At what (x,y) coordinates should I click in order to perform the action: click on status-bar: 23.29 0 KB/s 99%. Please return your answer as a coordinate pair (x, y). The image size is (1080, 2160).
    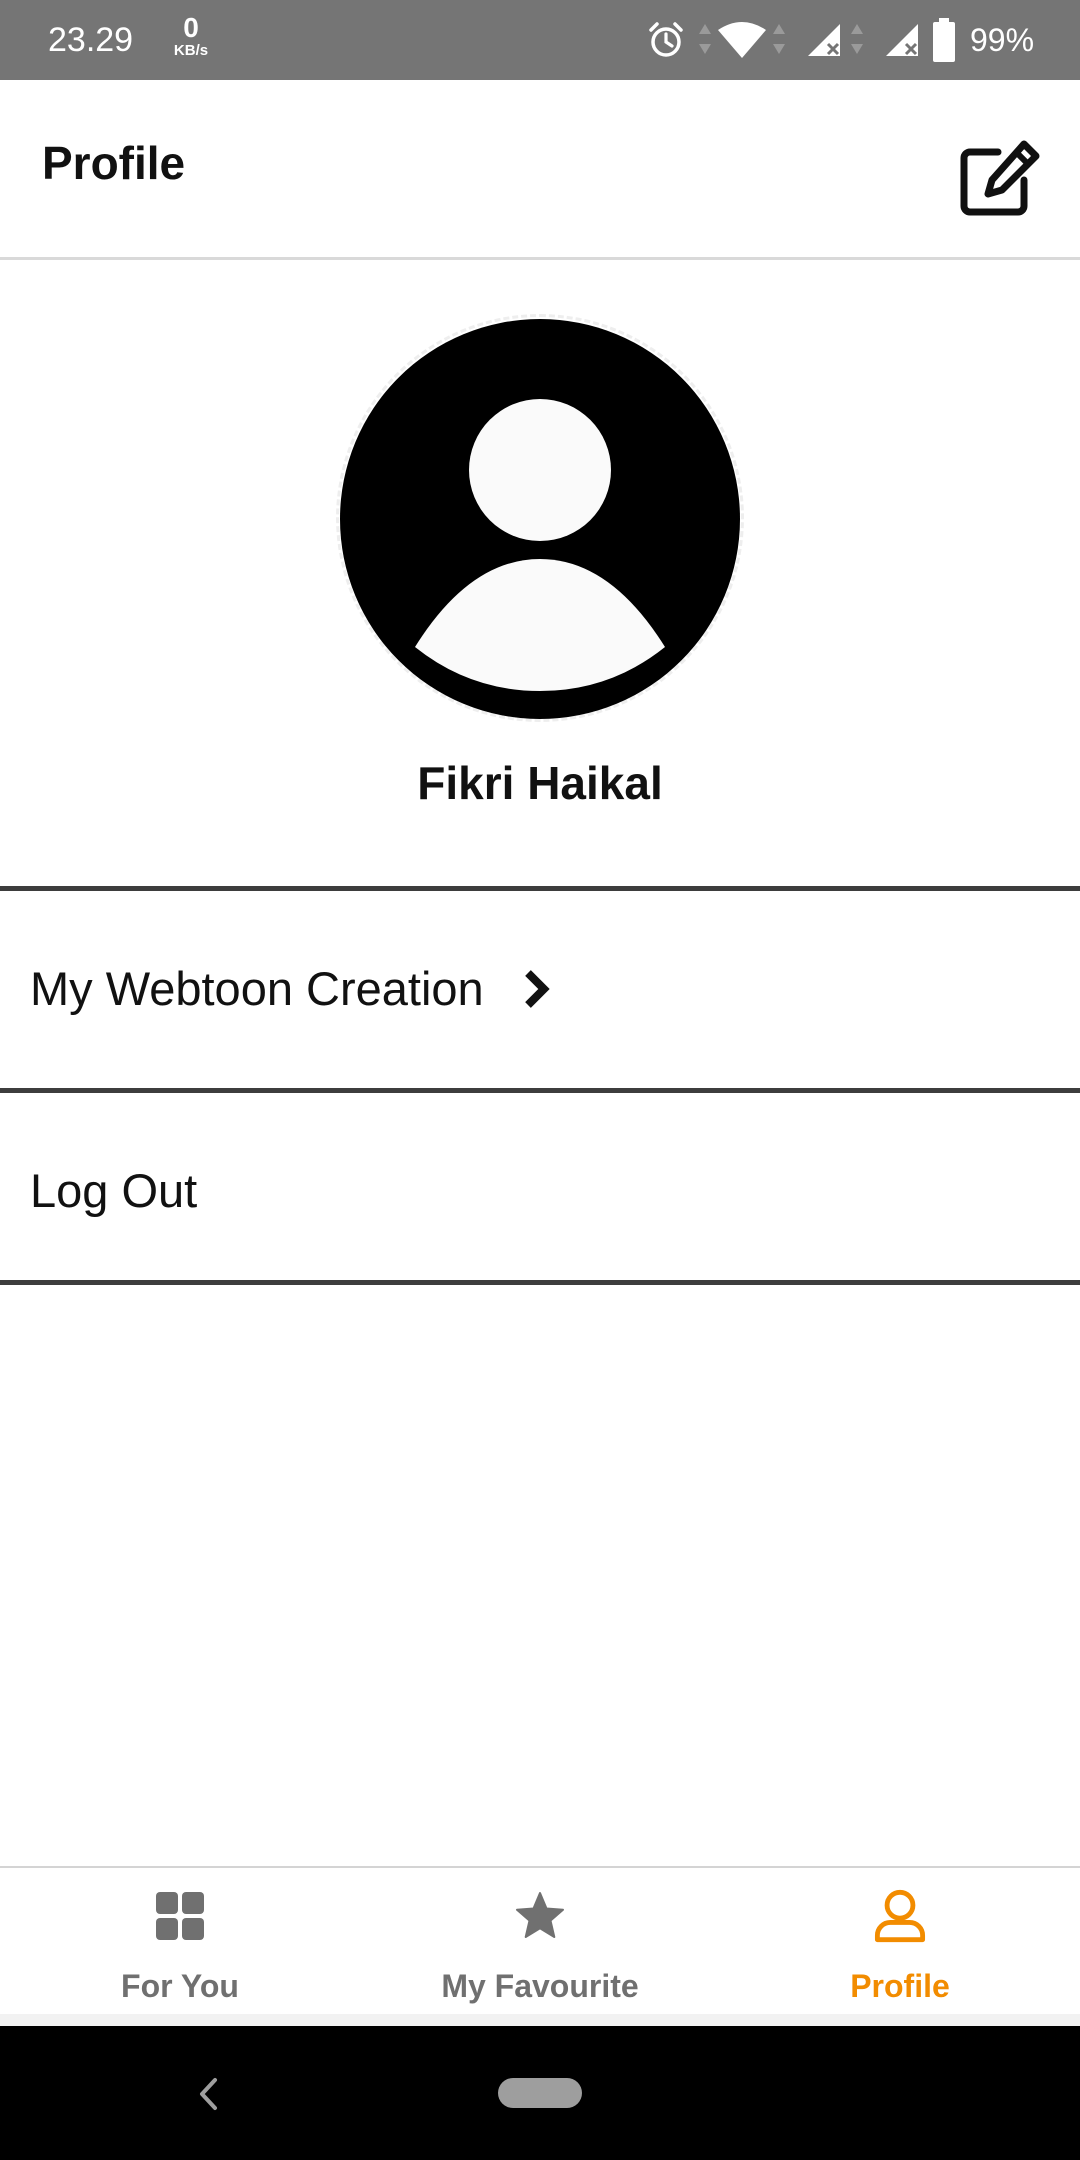
    Looking at the image, I should click on (540, 40).